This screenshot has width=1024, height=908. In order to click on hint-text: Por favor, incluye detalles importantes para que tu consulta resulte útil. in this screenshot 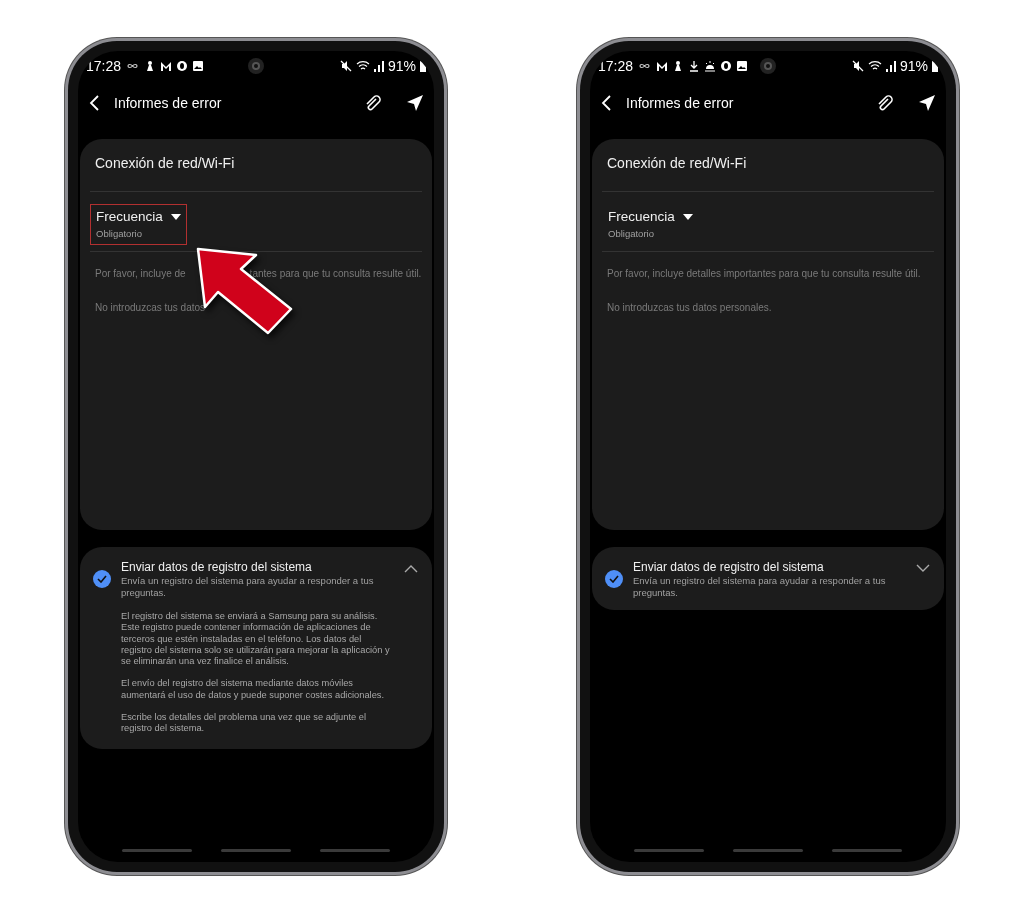, I will do `click(764, 274)`.